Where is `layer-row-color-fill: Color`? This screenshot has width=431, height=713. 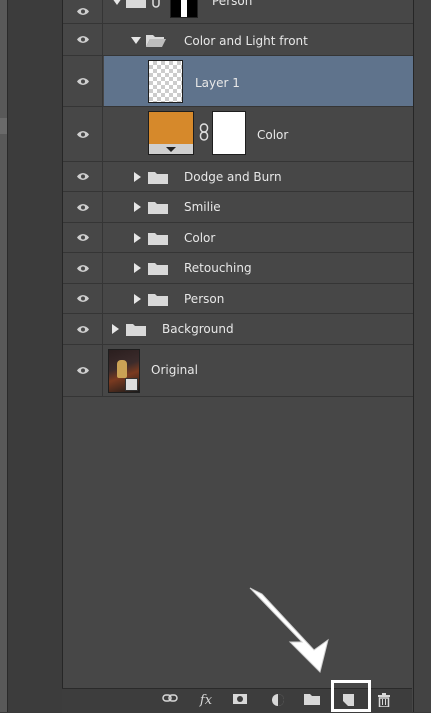 layer-row-color-fill: Color is located at coordinates (238, 134).